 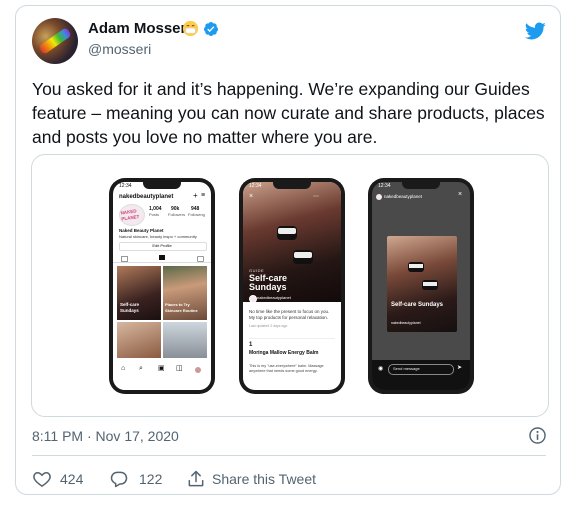 I want to click on reels-icon: ▣, so click(x=161, y=368).